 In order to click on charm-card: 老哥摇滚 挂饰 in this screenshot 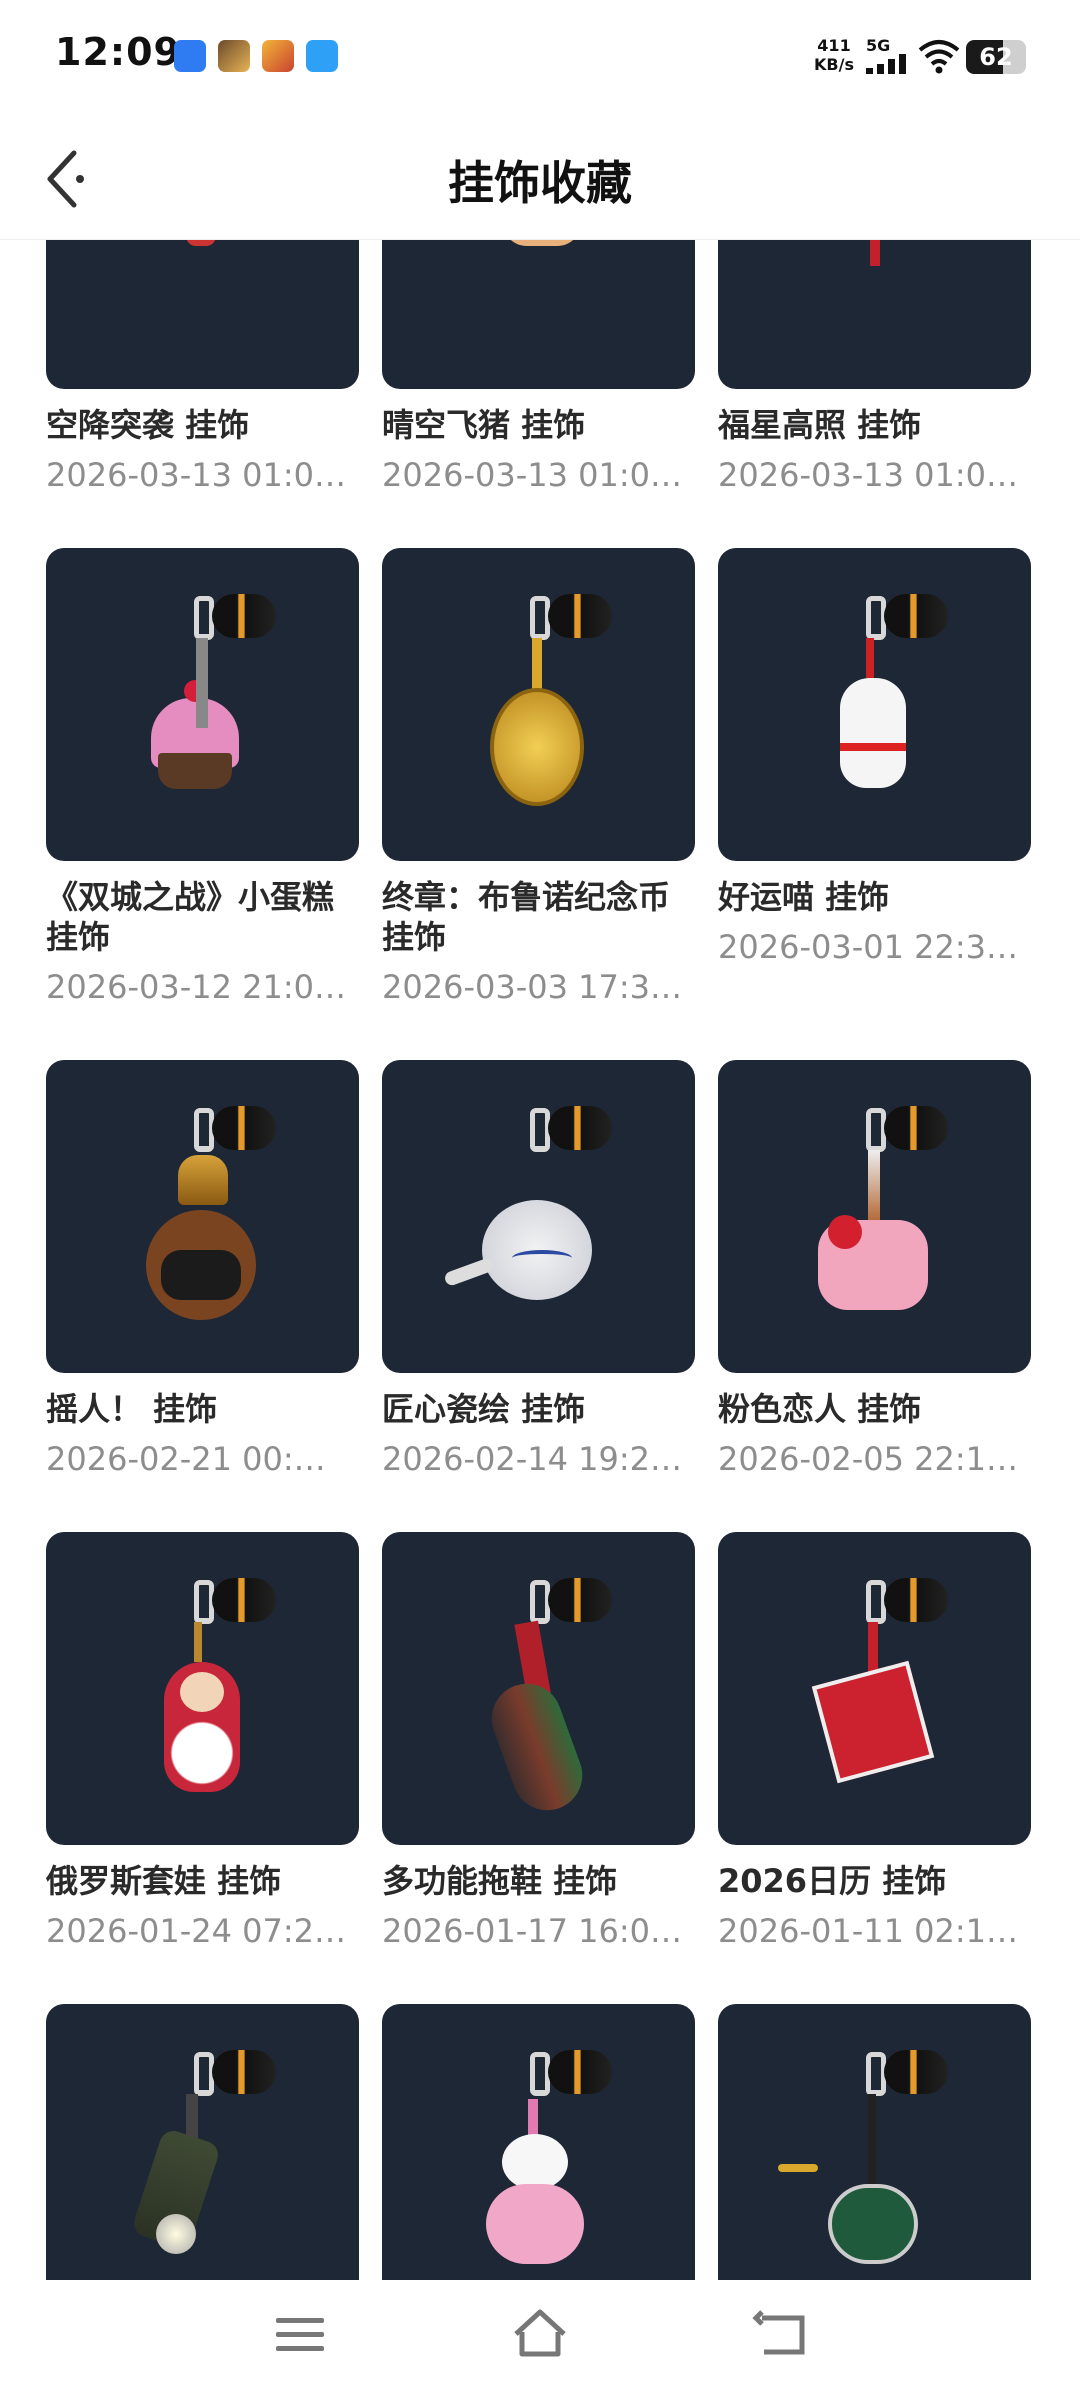, I will do `click(874, 2142)`.